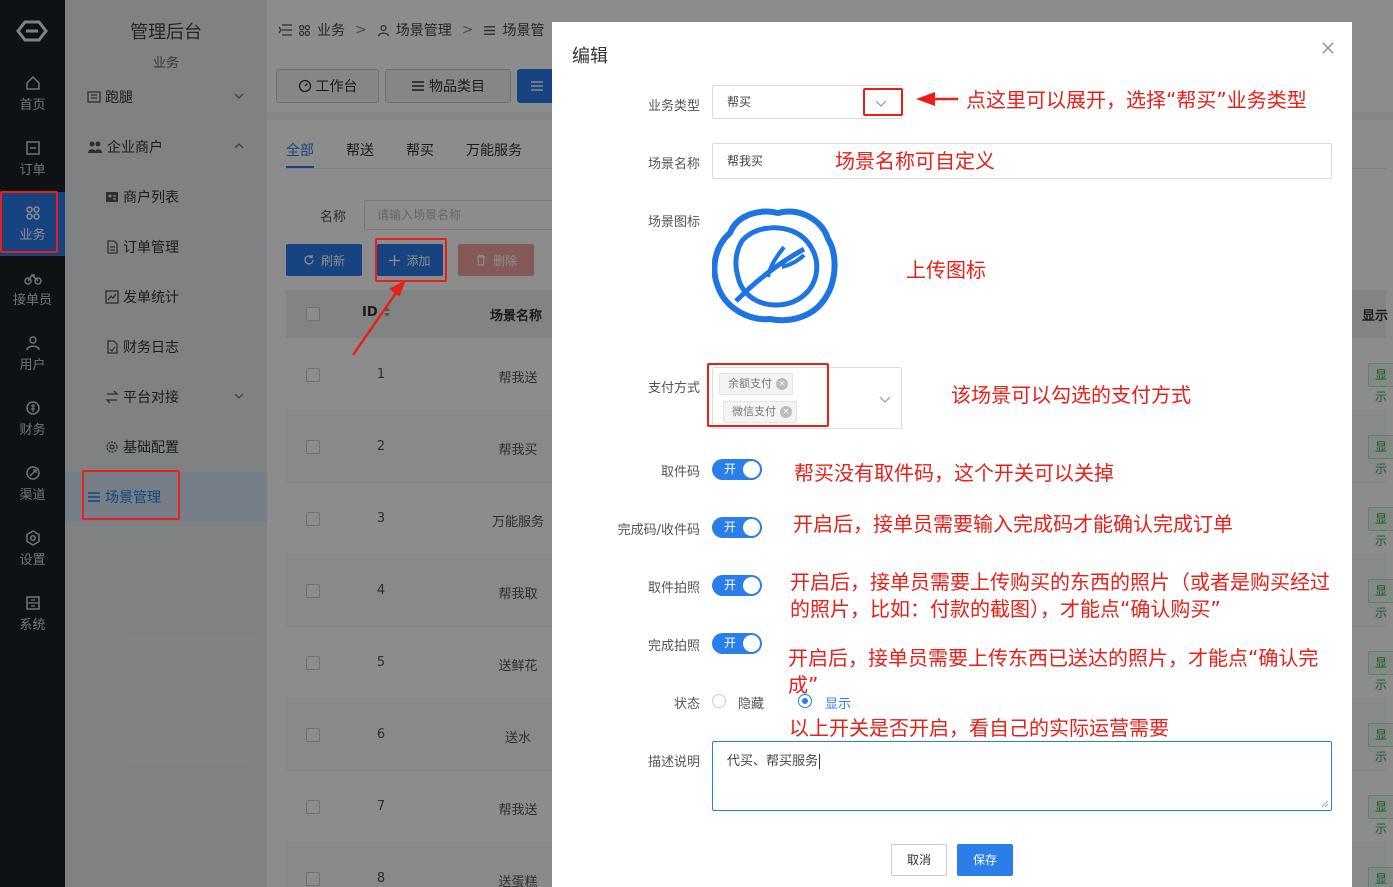 The width and height of the screenshot is (1393, 887). What do you see at coordinates (954, 473) in the screenshot?
I see `annotation-pickup-code: 帮买没有取件码，这个开关可以关掉` at bounding box center [954, 473].